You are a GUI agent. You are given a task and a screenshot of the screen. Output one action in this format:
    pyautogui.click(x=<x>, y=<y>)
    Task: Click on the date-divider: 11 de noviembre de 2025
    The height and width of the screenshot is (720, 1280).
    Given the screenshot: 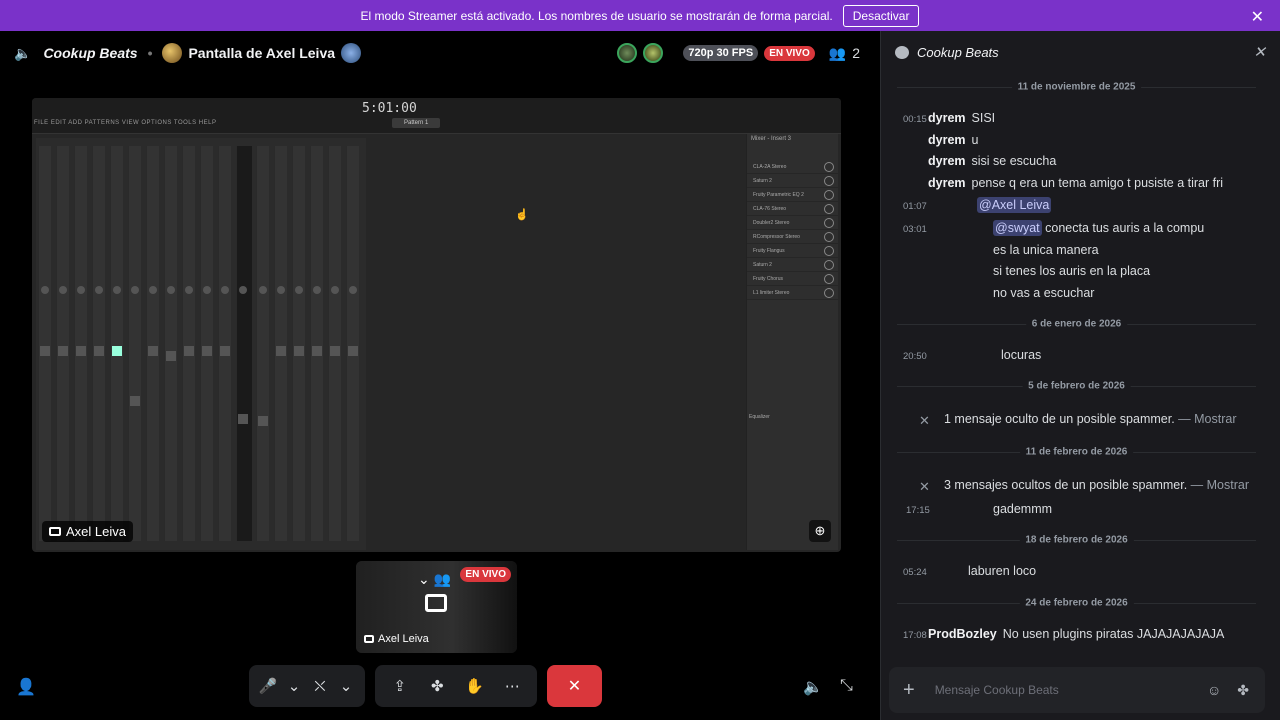 What is the action you would take?
    pyautogui.click(x=1076, y=87)
    